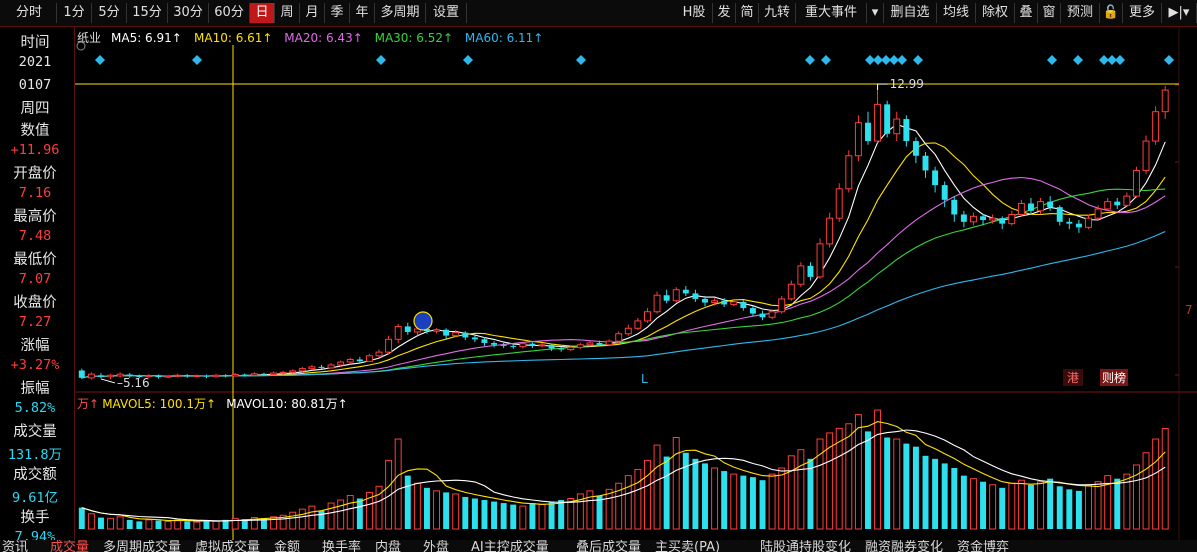 Image resolution: width=1197 pixels, height=552 pixels. Describe the element at coordinates (400, 13) in the screenshot. I see `toolbar-period-multi-button: 多周期` at that location.